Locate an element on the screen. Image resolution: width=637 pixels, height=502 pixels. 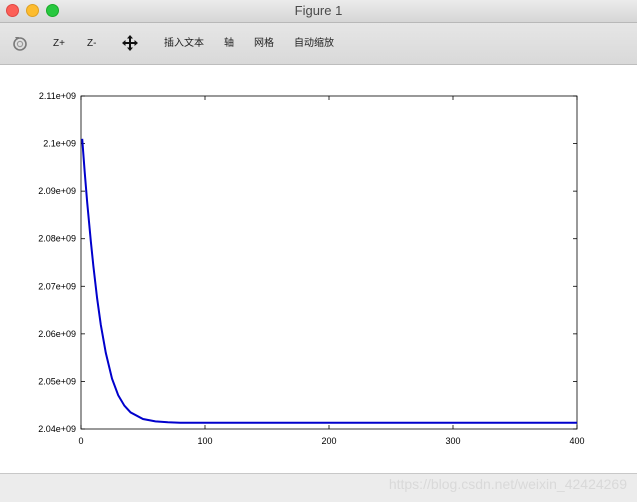
y-tick-label: 2.05e+09 is located at coordinates (57, 381).